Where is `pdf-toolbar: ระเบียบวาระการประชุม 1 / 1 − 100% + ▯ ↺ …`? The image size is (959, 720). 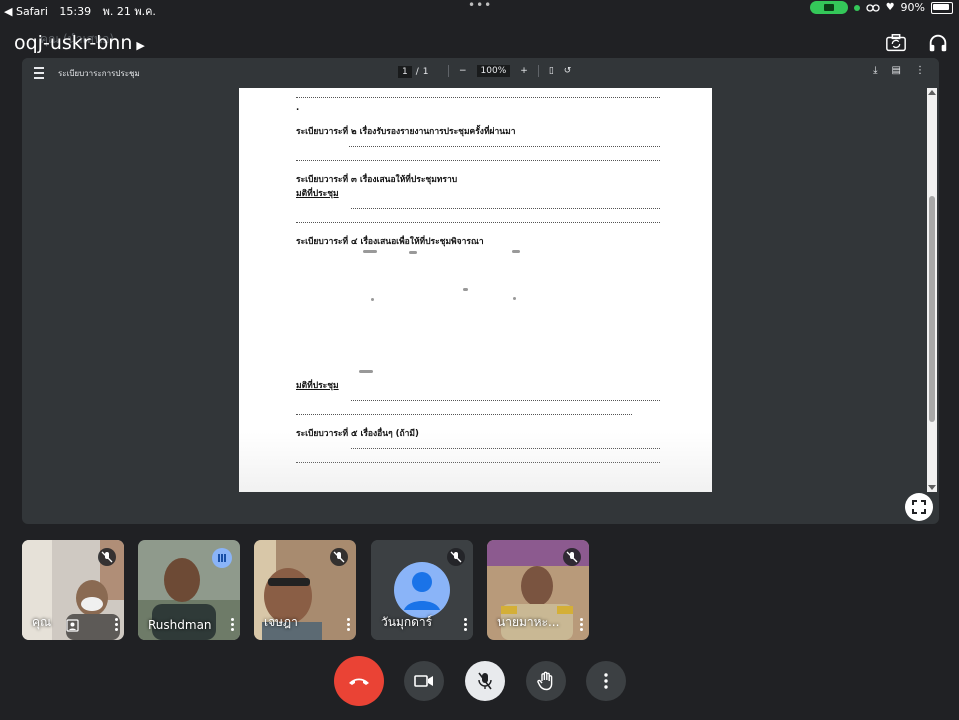 pdf-toolbar: ระเบียบวาระการประชุม 1 / 1 − 100% + ▯ ↺ … is located at coordinates (480, 72).